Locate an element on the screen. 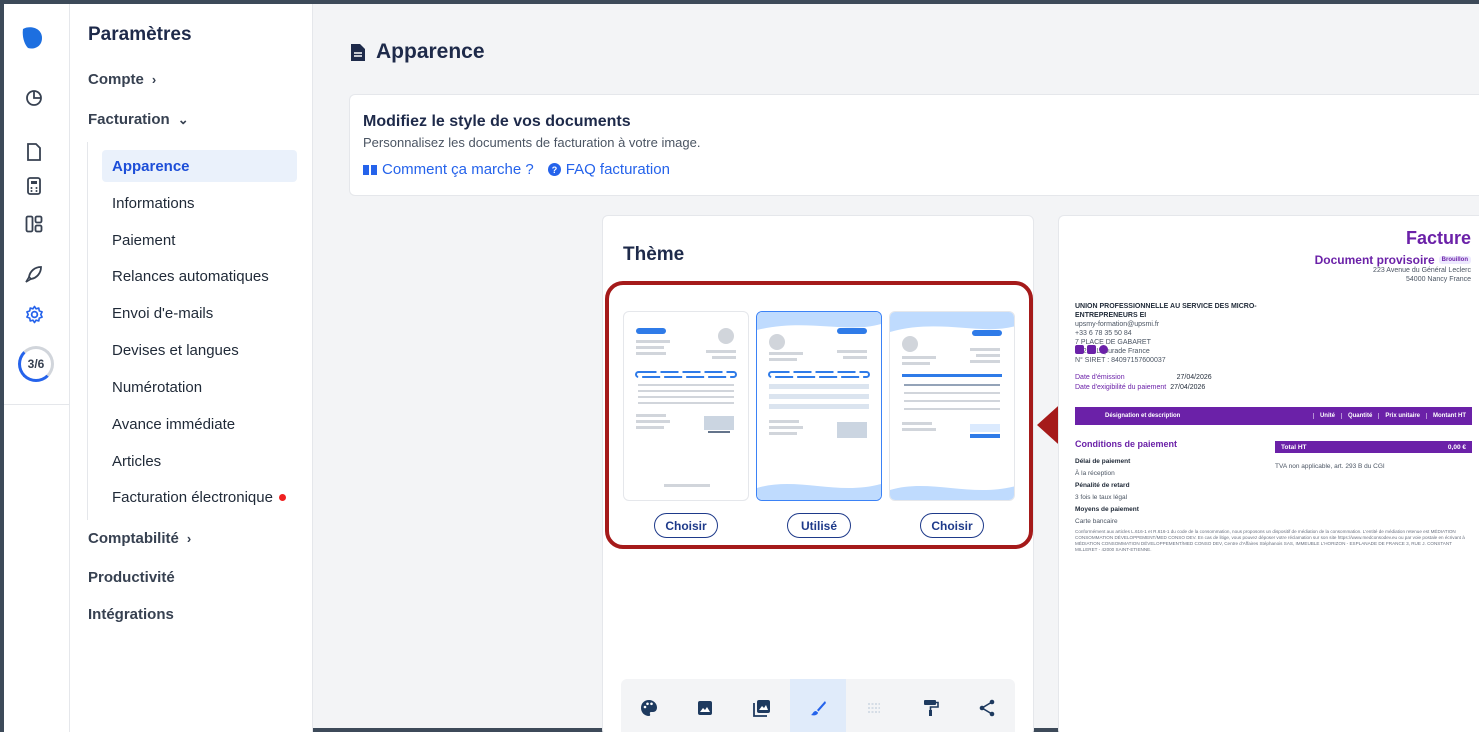  column-header: Prix unitaire is located at coordinates (1402, 416).